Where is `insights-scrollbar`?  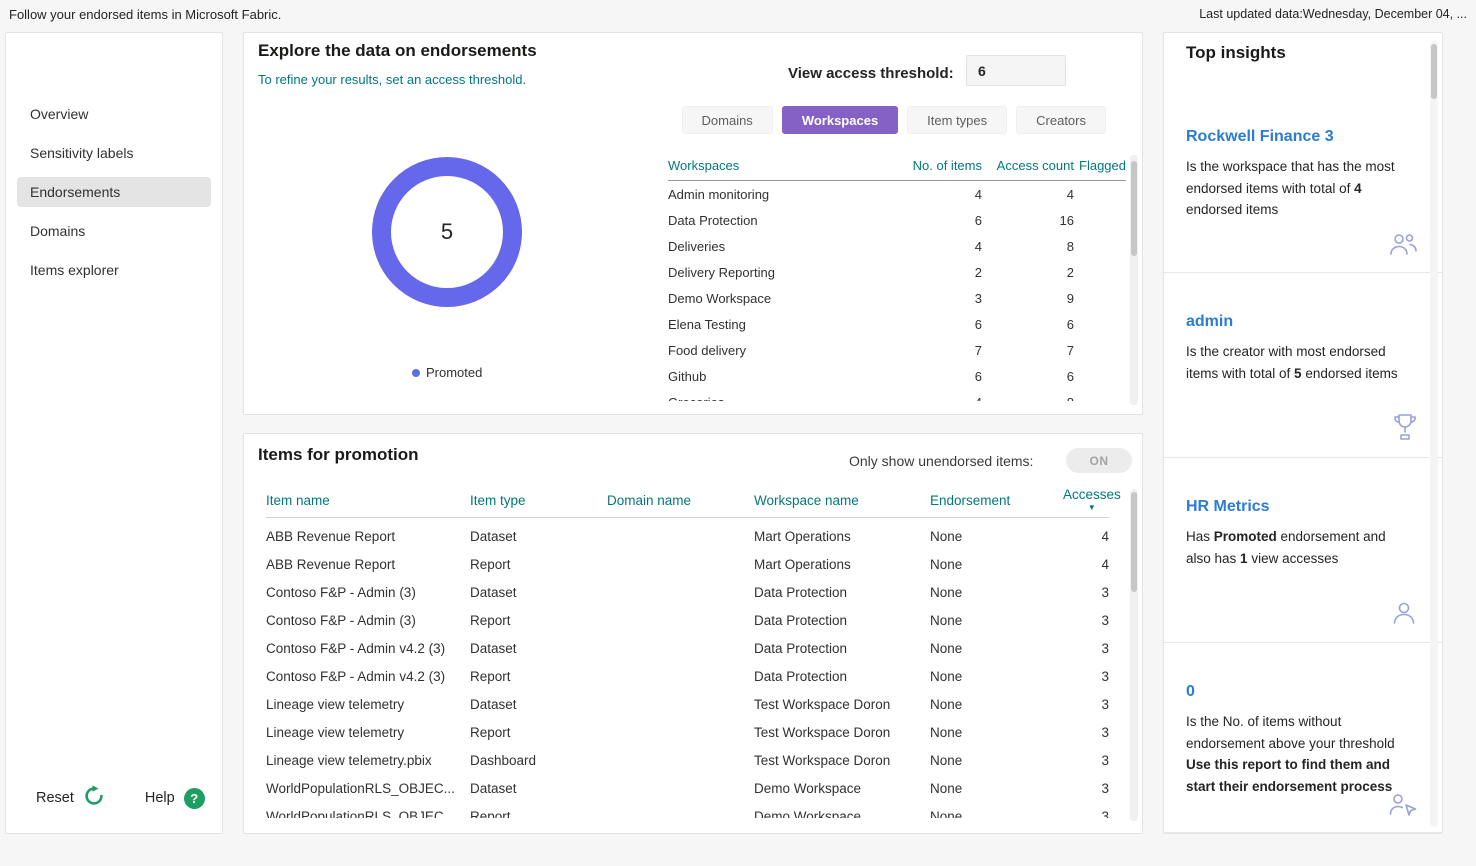 insights-scrollbar is located at coordinates (1434, 434).